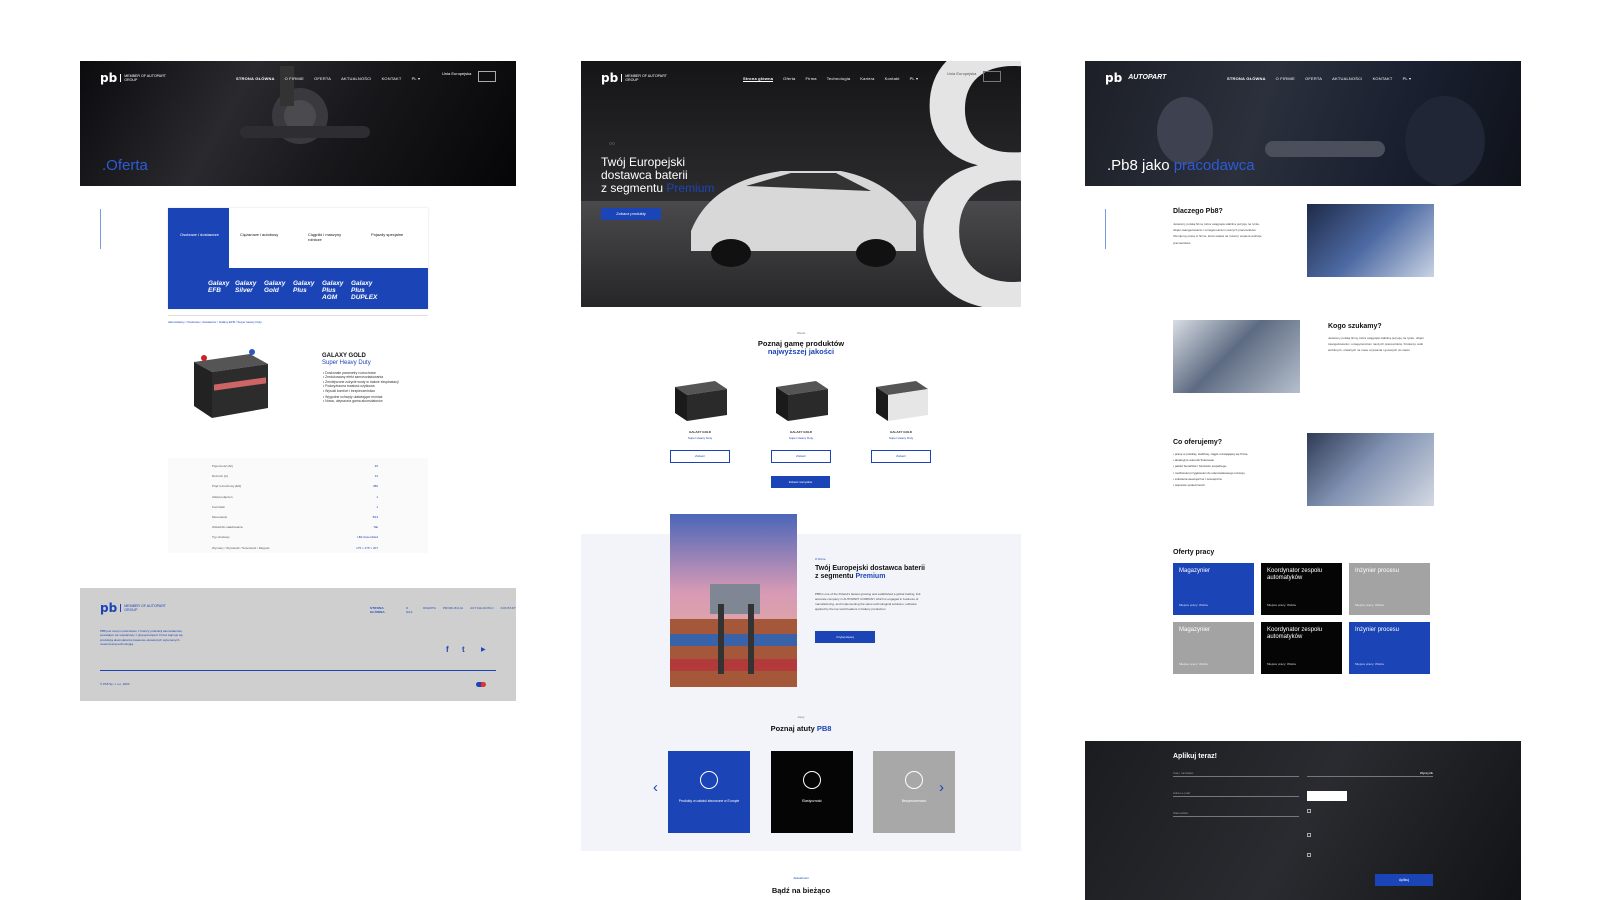  What do you see at coordinates (709, 780) in the screenshot?
I see `europe-icon` at bounding box center [709, 780].